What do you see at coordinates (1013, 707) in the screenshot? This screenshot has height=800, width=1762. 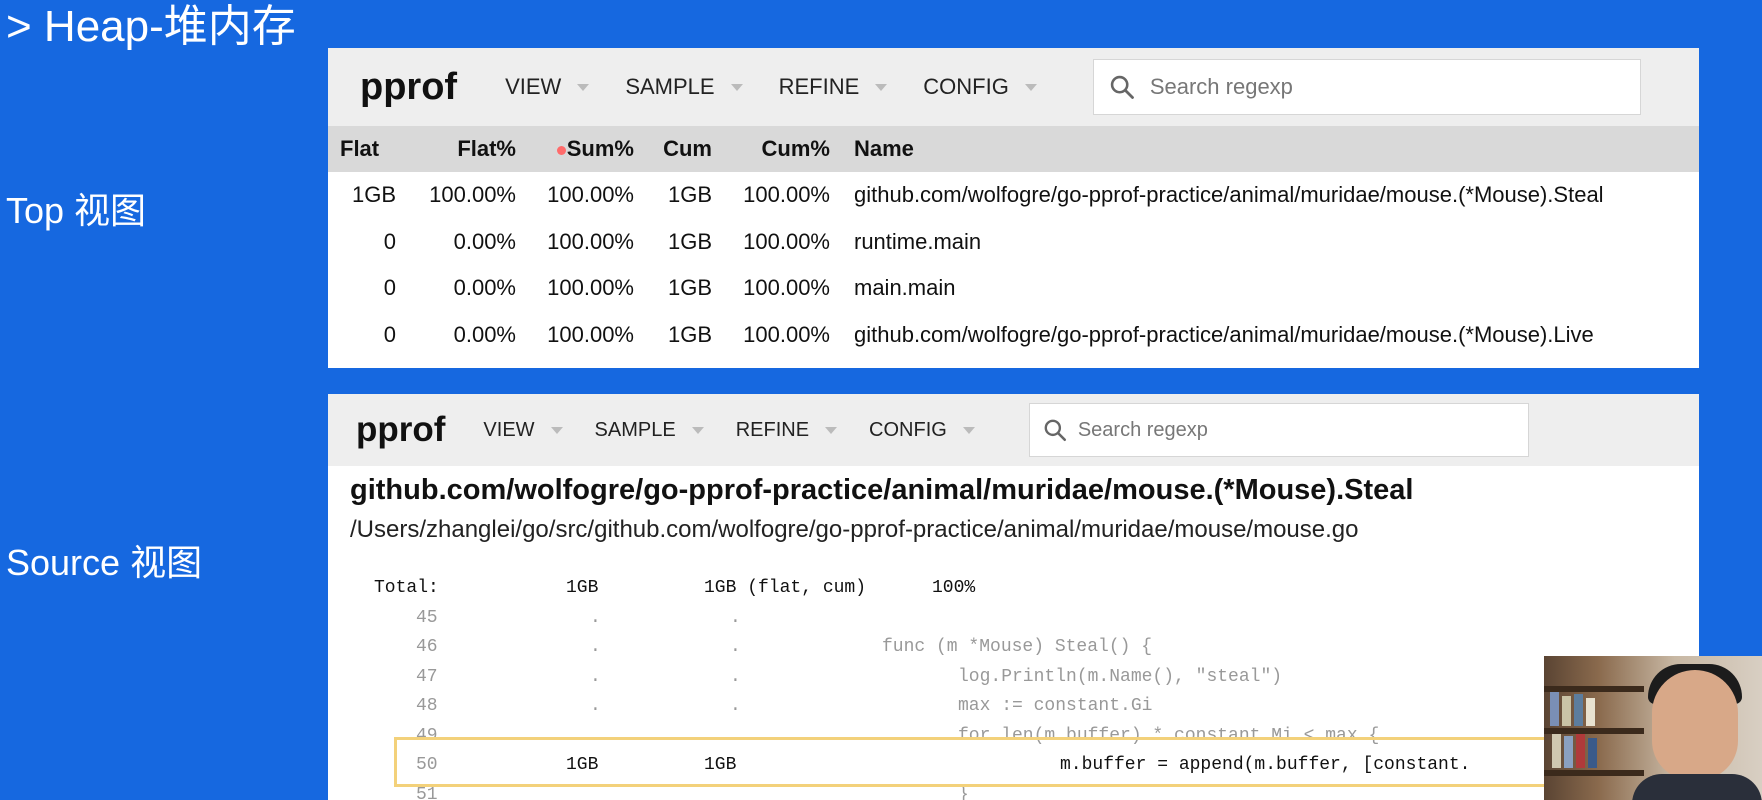 I see `source-line: 48 . . max := constant.Gi` at bounding box center [1013, 707].